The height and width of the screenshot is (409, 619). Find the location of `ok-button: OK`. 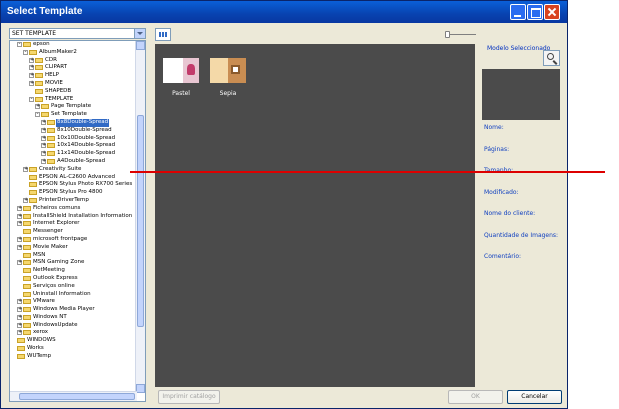

ok-button: OK is located at coordinates (475, 397).